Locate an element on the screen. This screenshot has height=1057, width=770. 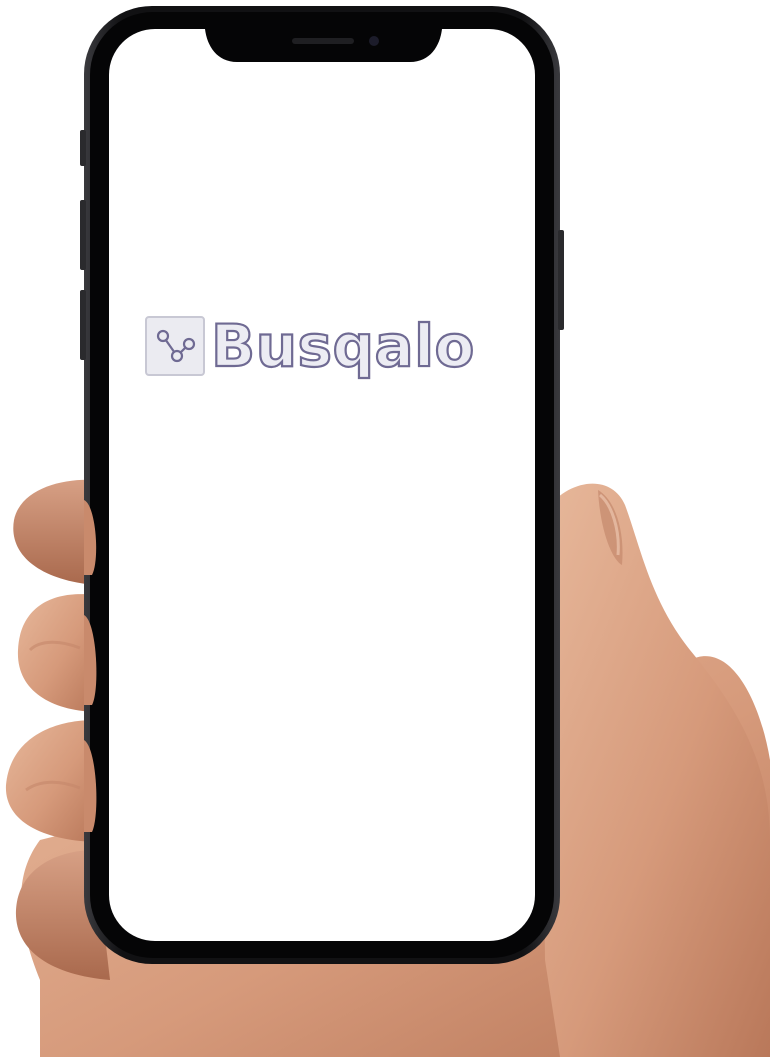
share-nodes-icon is located at coordinates (175, 346).